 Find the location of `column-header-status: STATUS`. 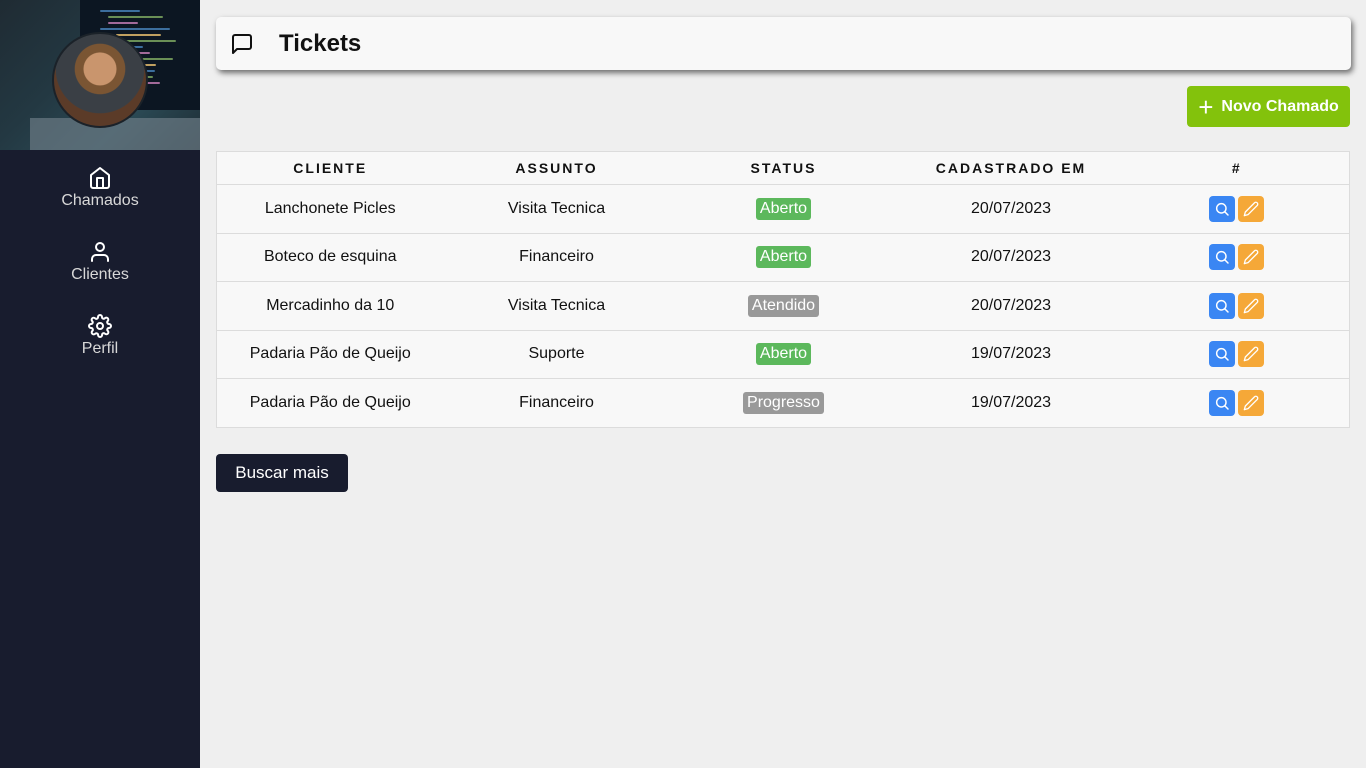

column-header-status: STATUS is located at coordinates (783, 168).